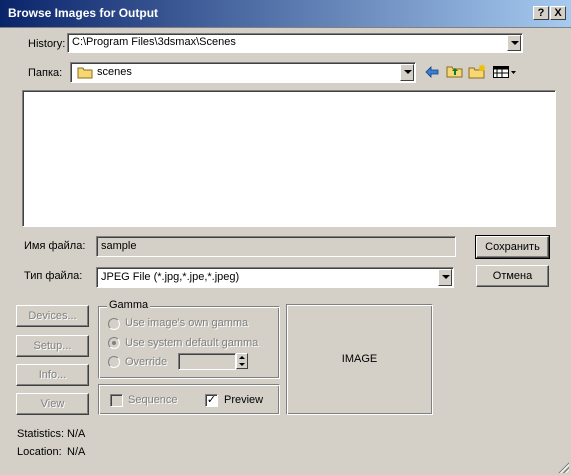 This screenshot has height=475, width=571. I want to click on up-folder-icon, so click(454, 71).